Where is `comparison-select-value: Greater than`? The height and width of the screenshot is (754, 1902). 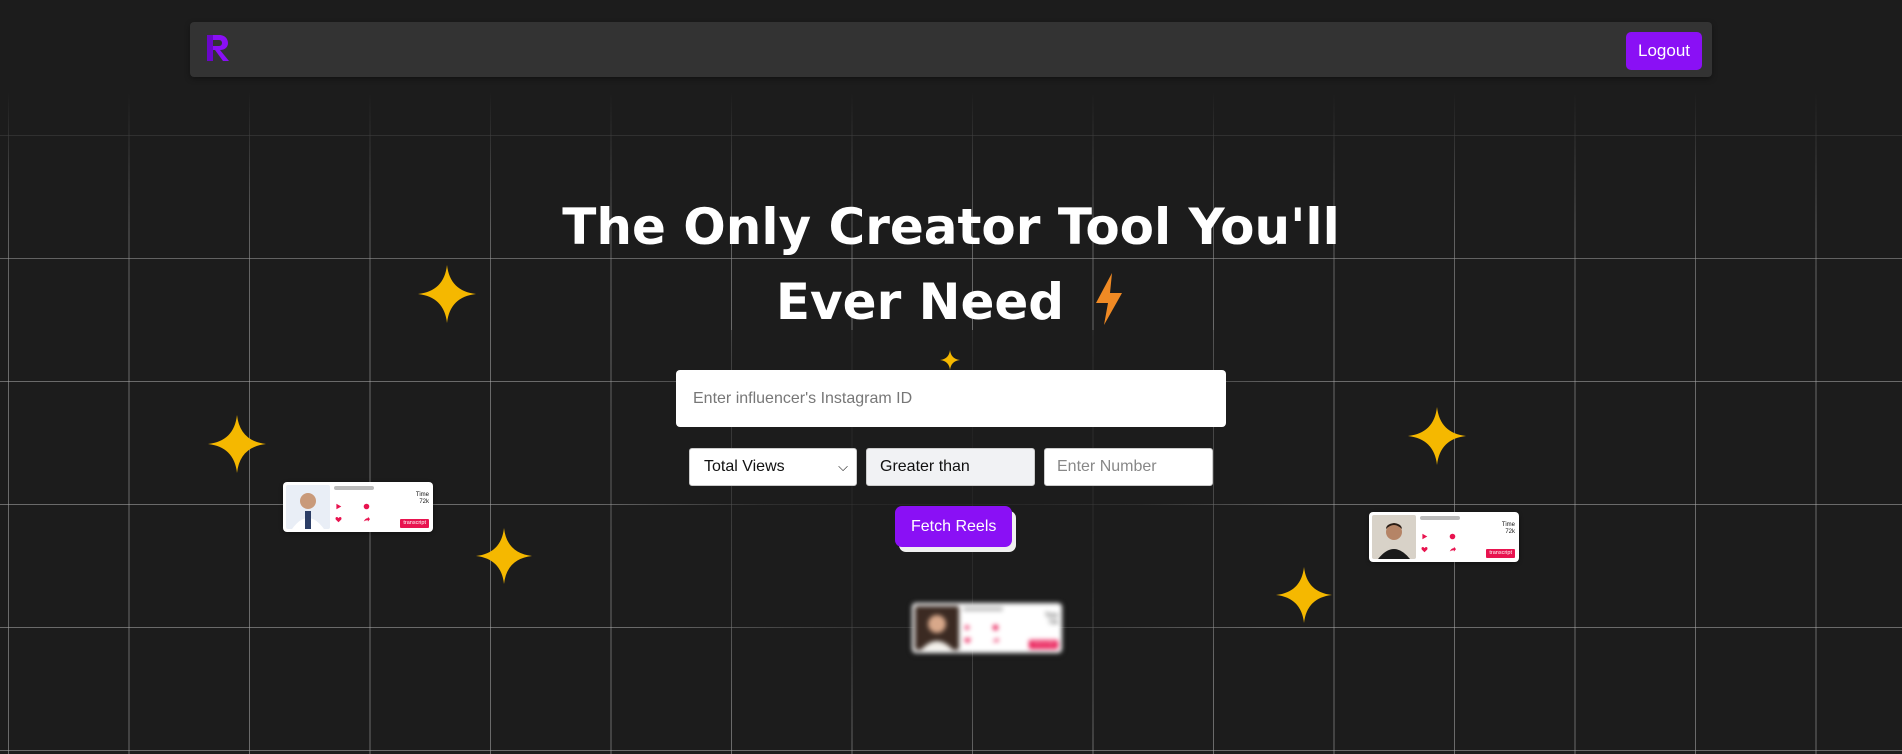
comparison-select-value: Greater than is located at coordinates (925, 466).